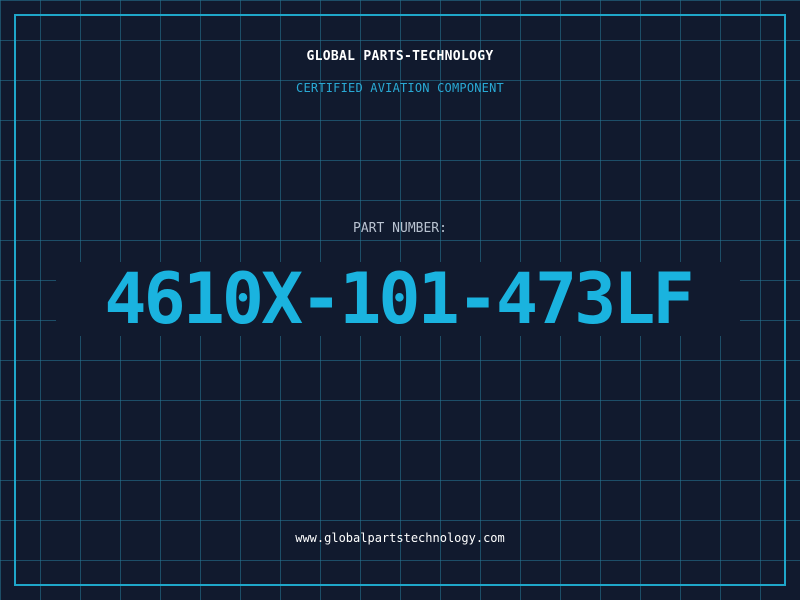  What do you see at coordinates (400, 88) in the screenshot?
I see `certification-tagline: CERTIFIED AVIATION COMPONENT` at bounding box center [400, 88].